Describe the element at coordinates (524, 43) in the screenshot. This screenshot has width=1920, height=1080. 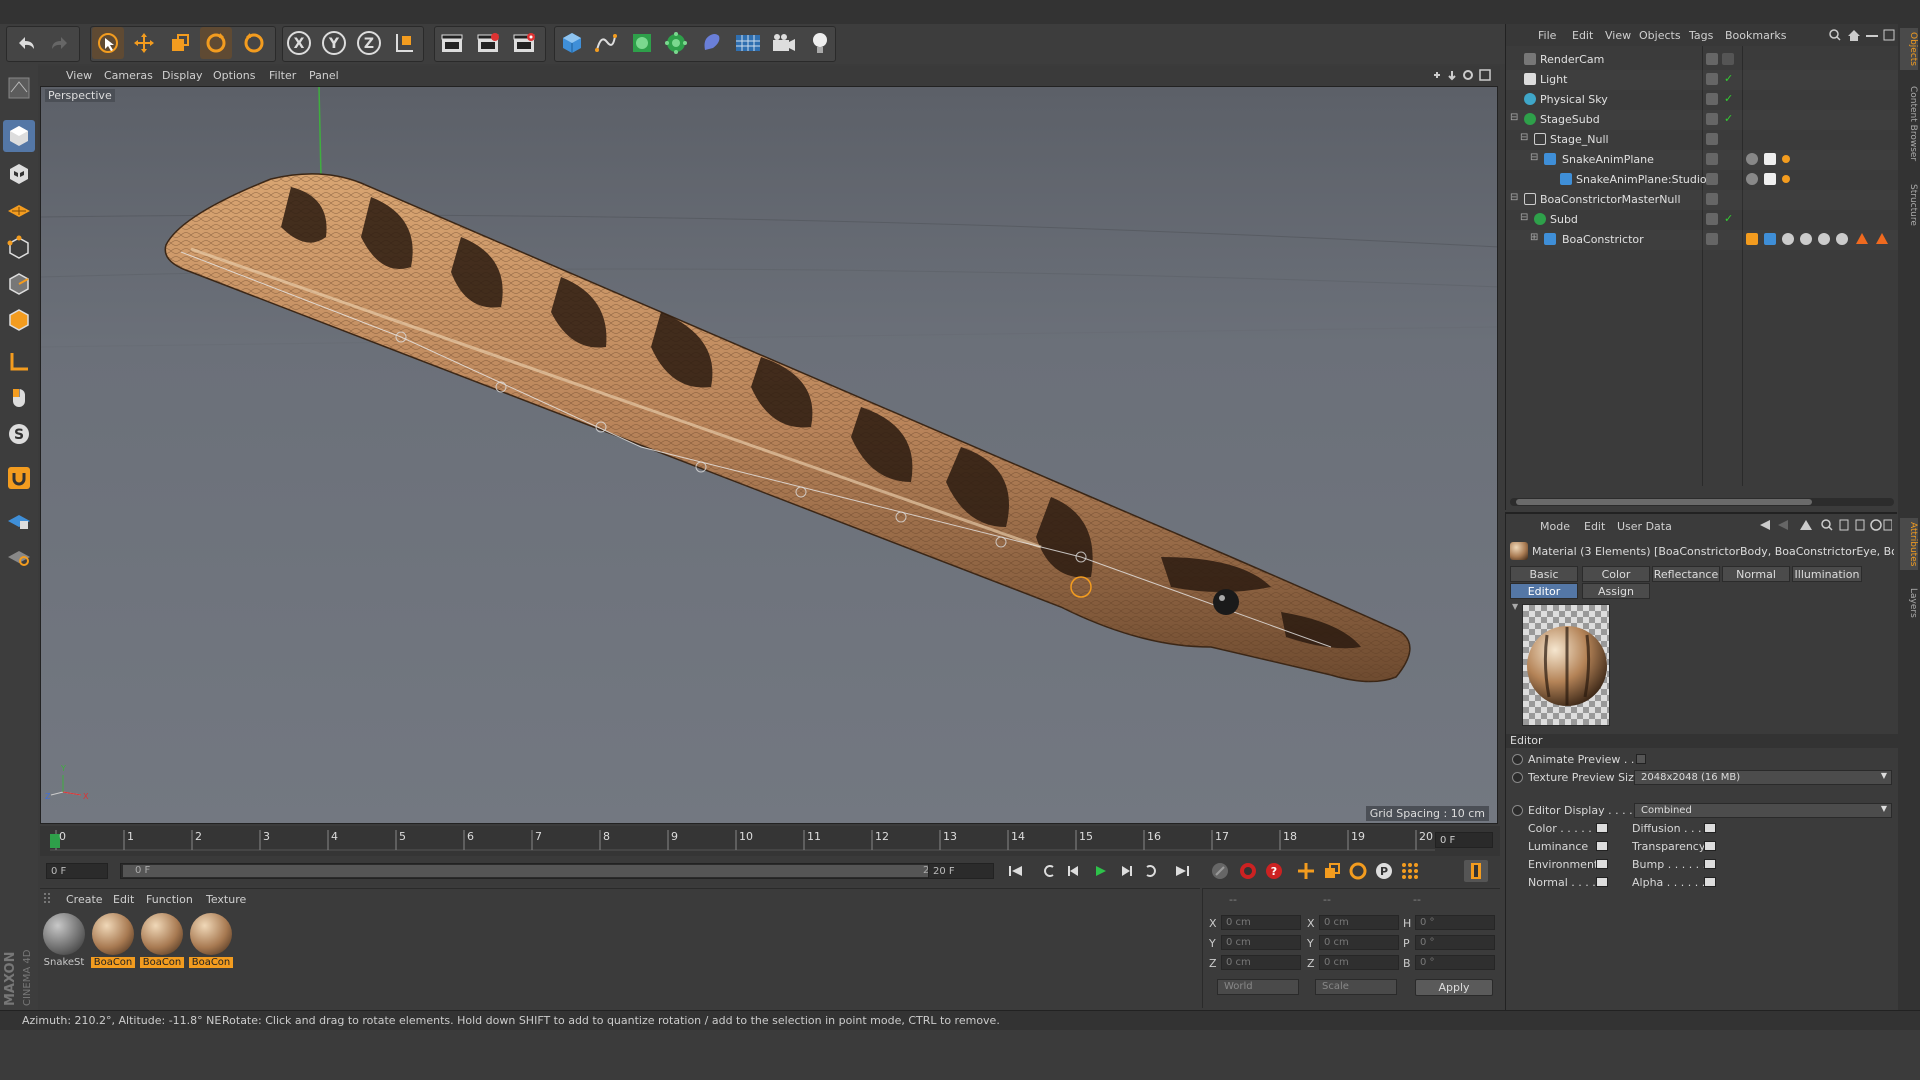
I see `render-settings-icon` at that location.